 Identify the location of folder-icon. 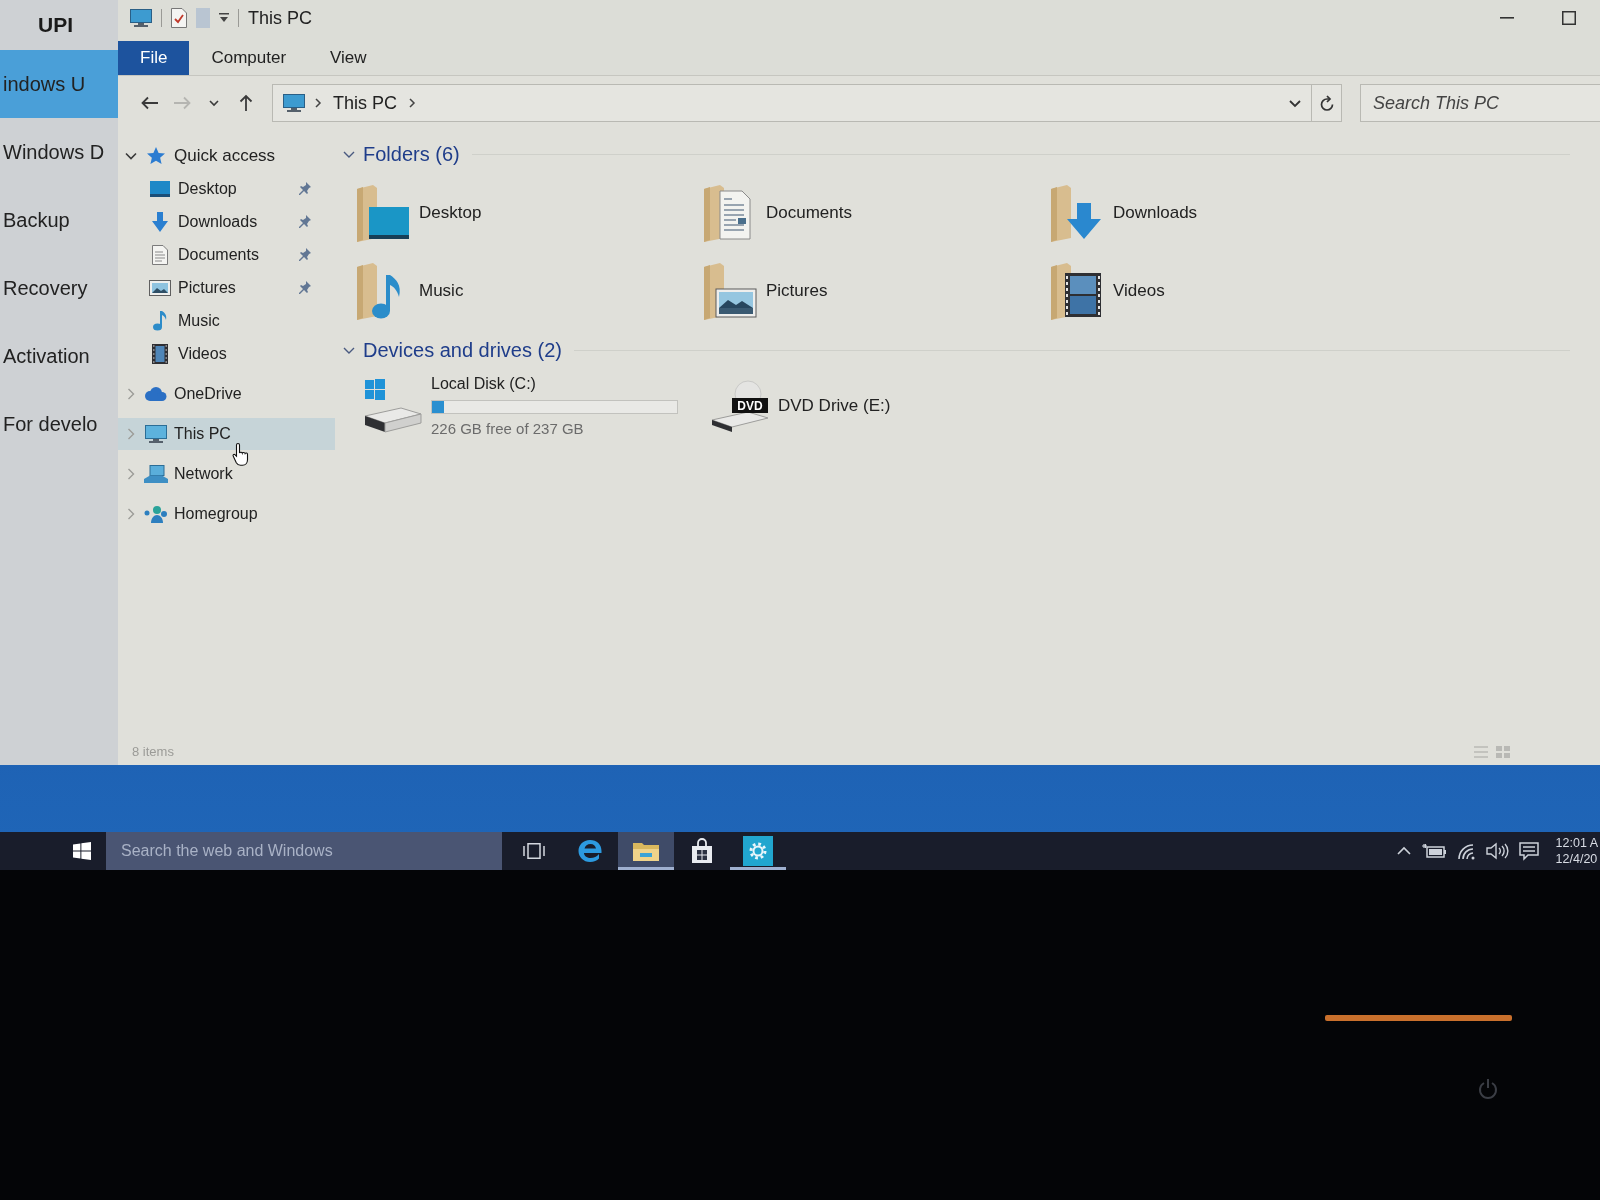
(646, 851).